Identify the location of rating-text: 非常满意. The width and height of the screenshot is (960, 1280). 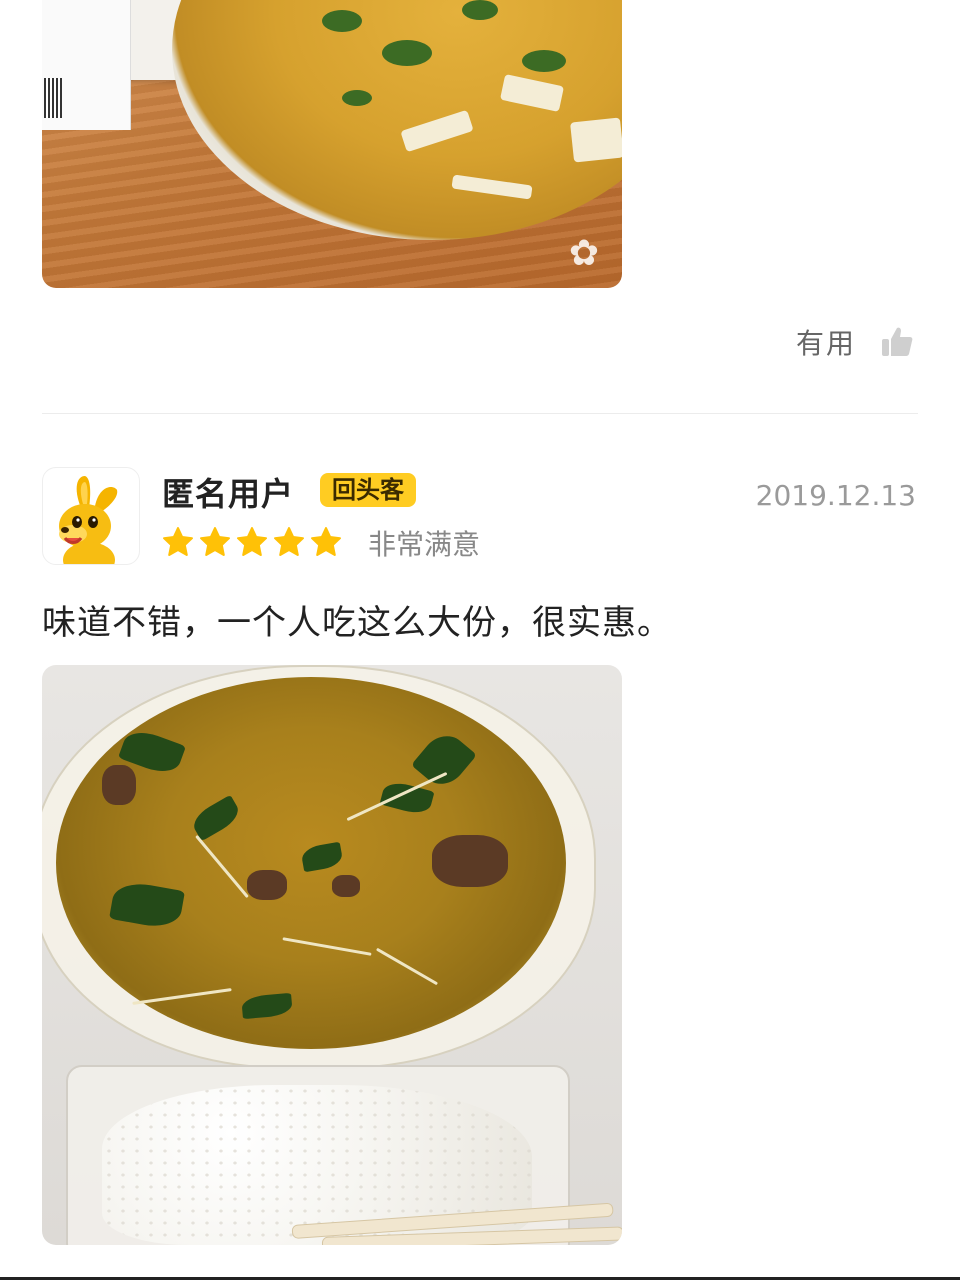
(424, 544).